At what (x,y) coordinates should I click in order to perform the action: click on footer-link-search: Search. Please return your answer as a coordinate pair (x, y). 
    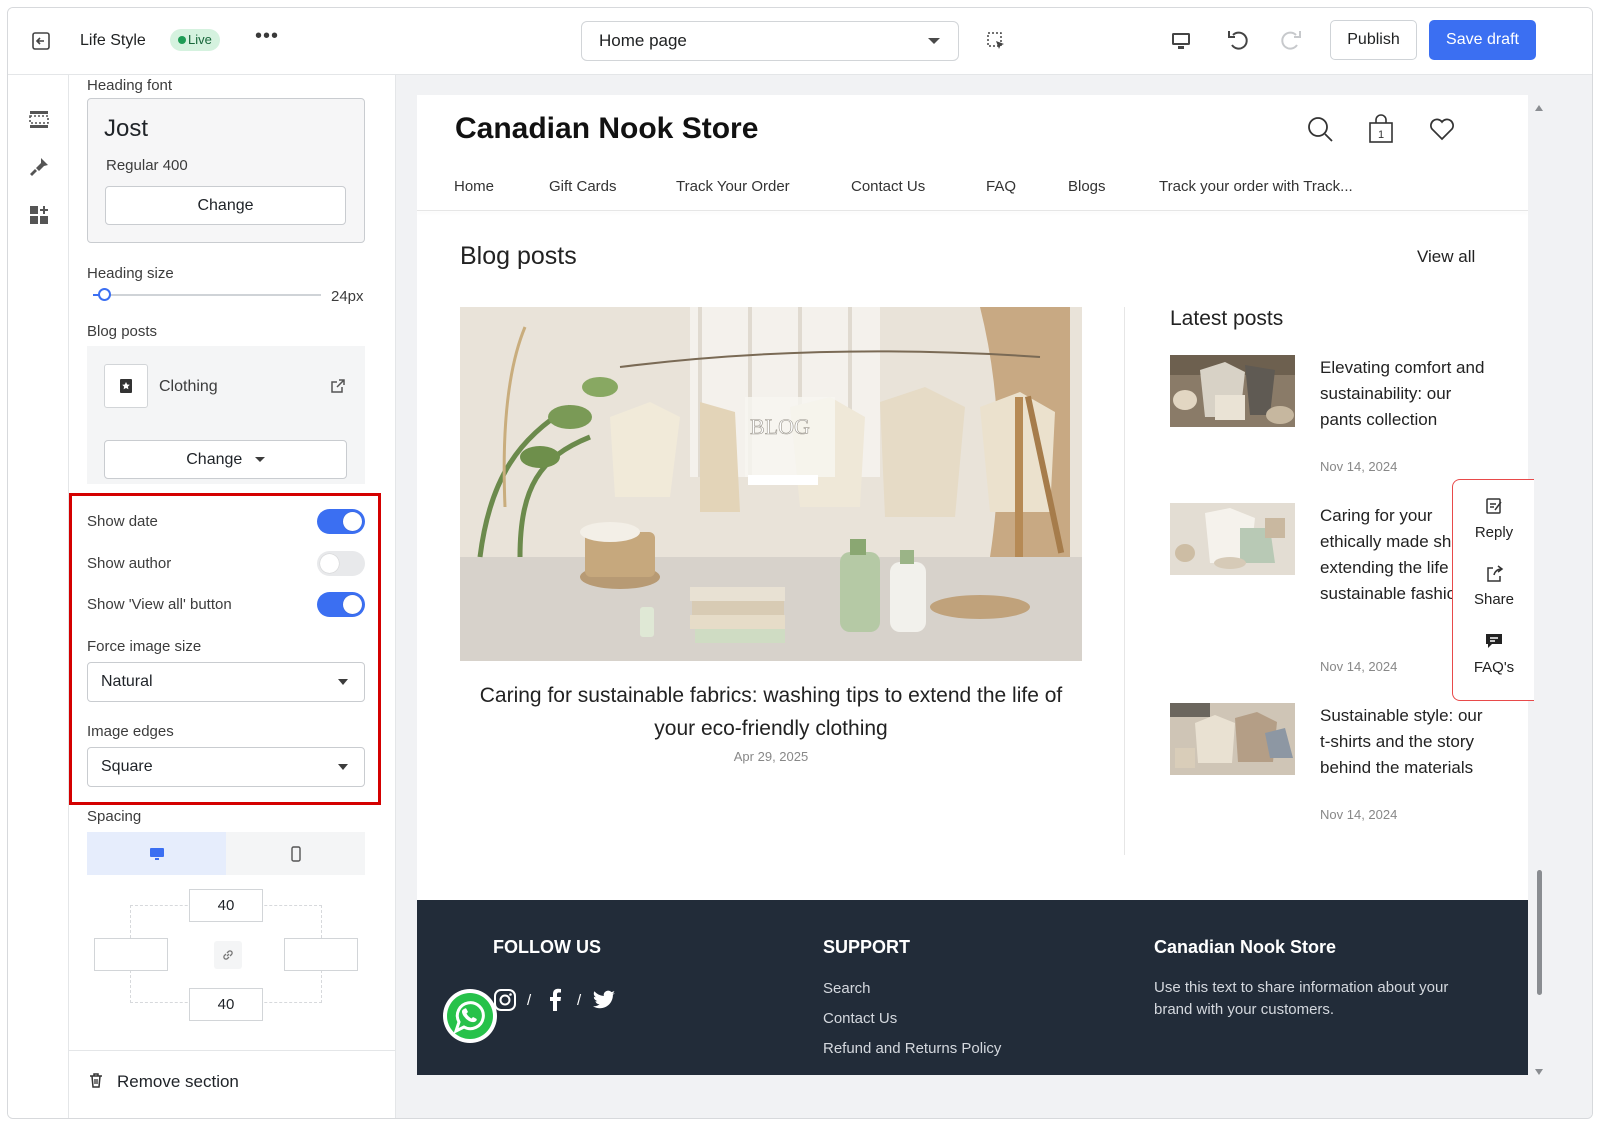
    Looking at the image, I should click on (847, 988).